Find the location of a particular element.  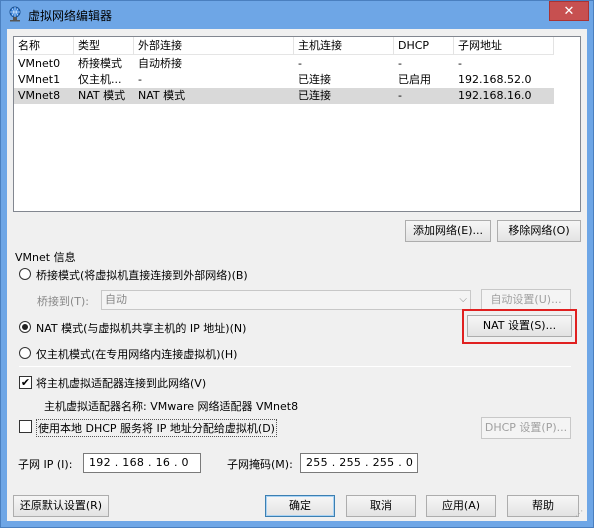

subnet-mask-field: 255 . 255 . 255 . 0 is located at coordinates (359, 463).